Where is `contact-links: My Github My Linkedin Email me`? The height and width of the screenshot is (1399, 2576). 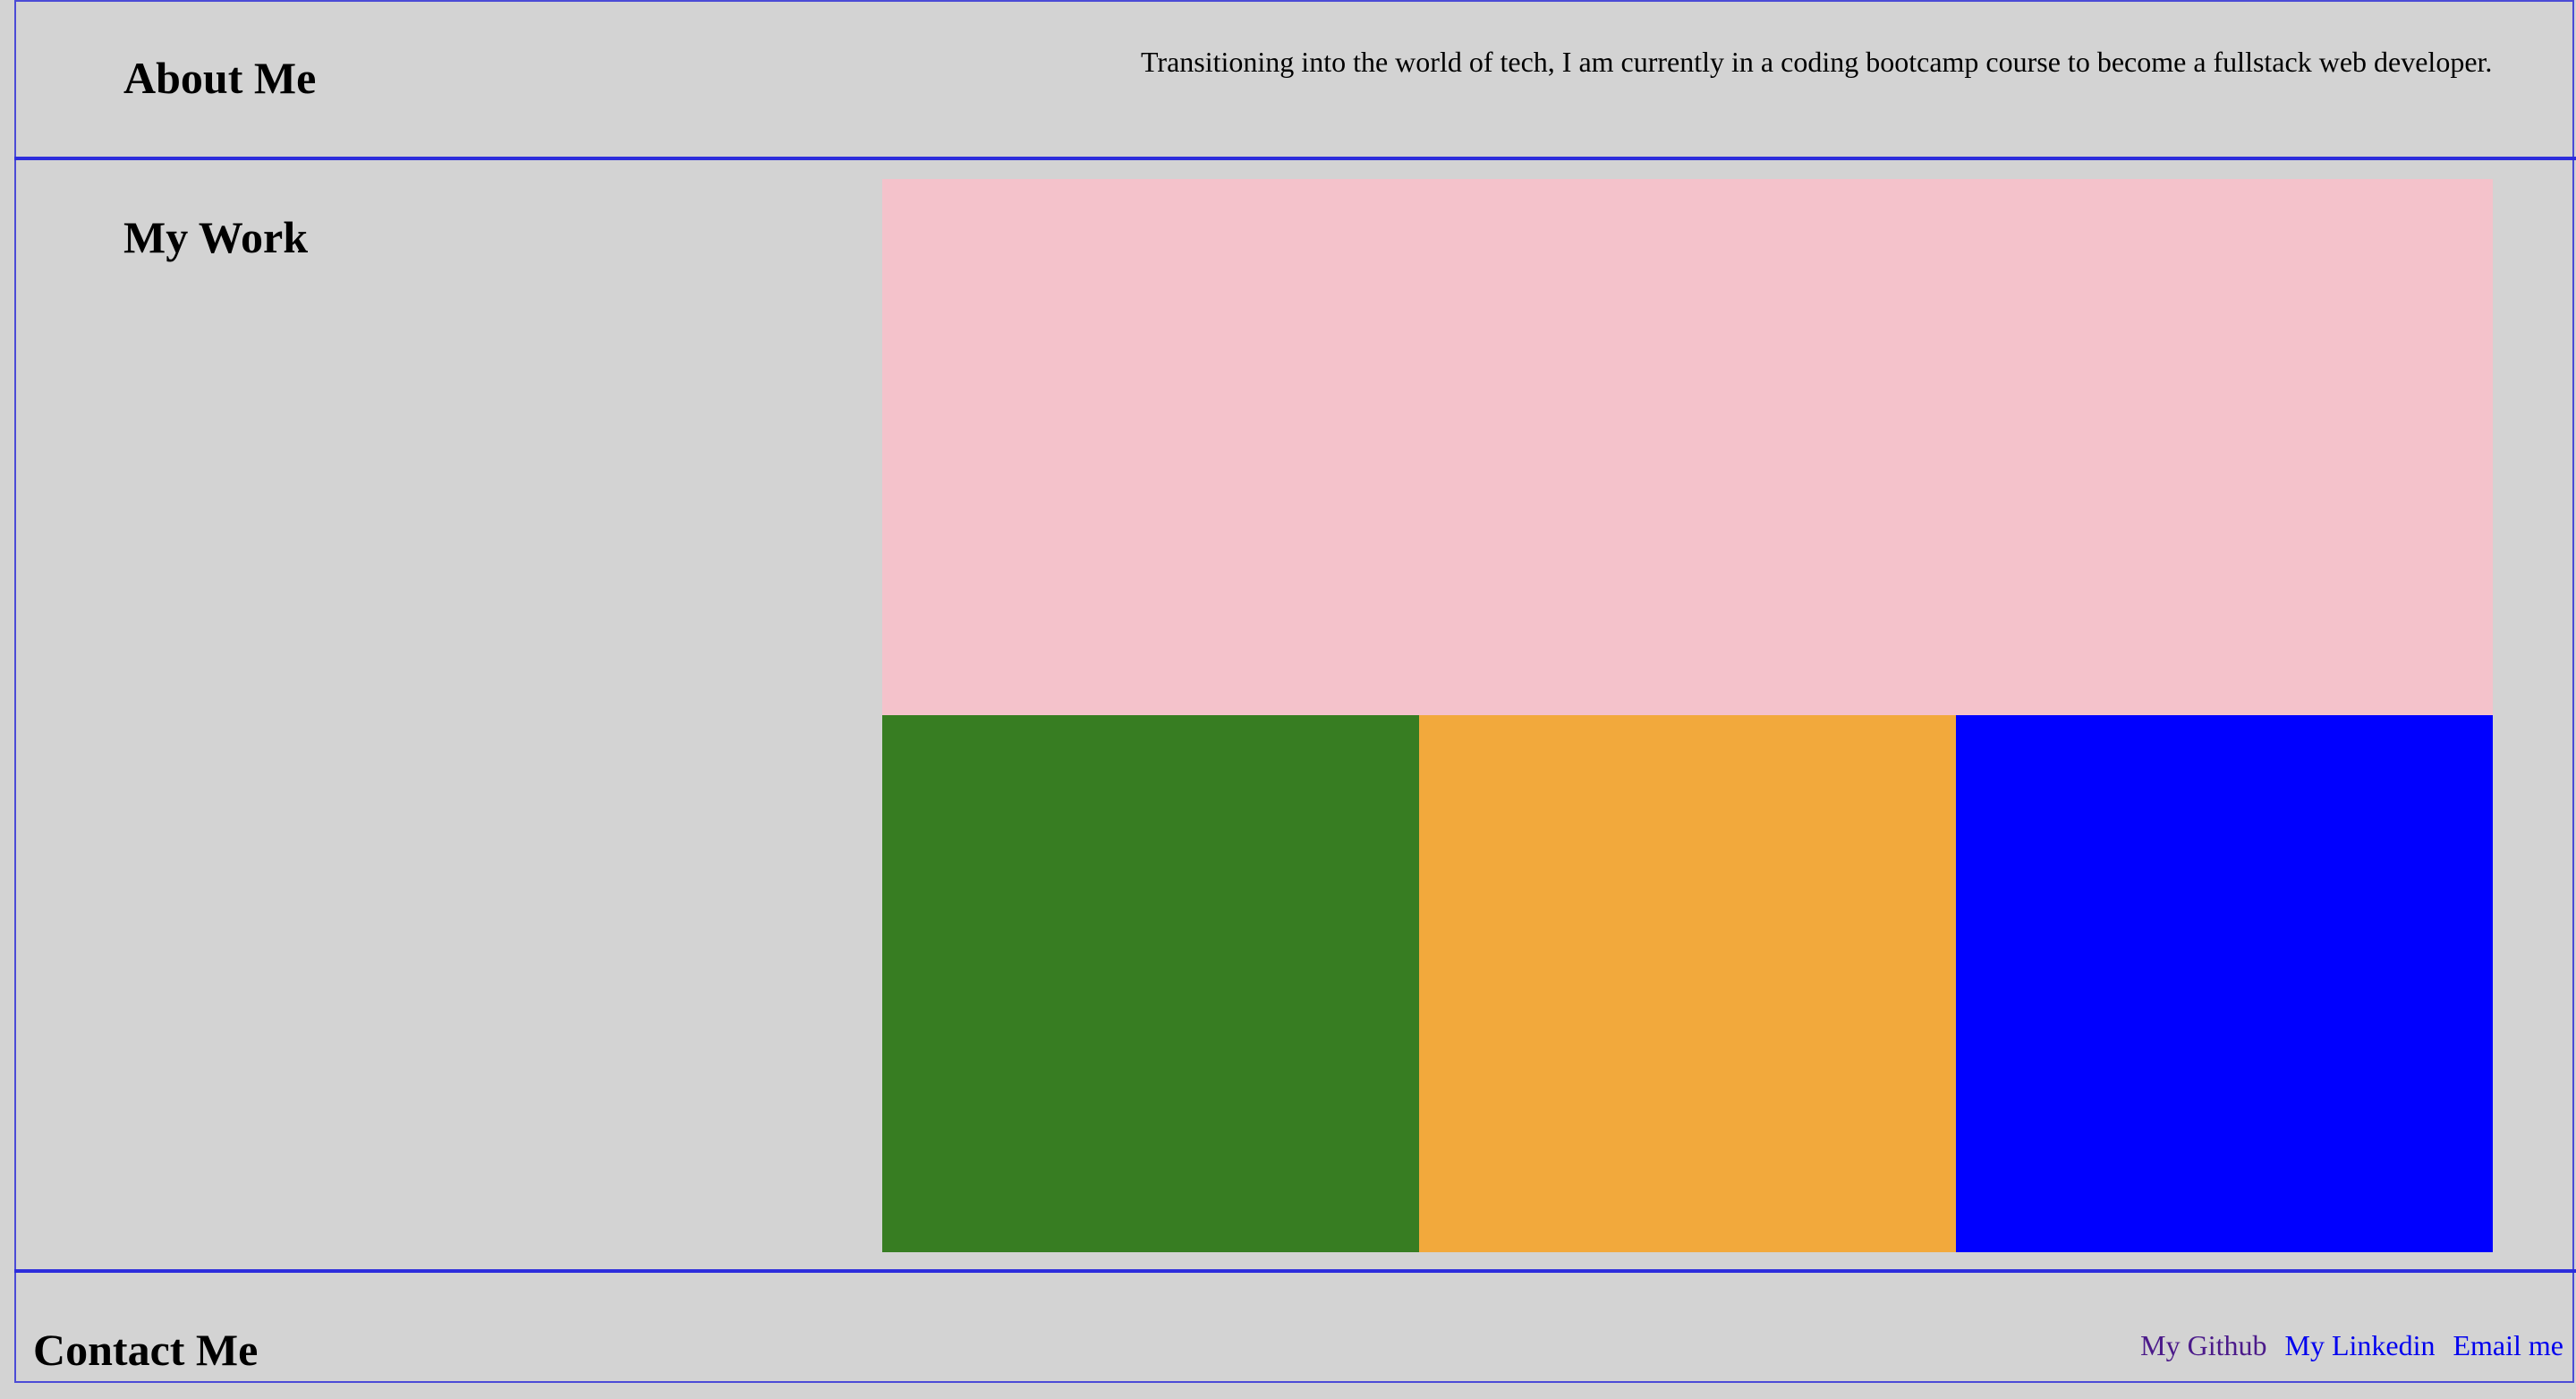 contact-links: My Github My Linkedin Email me is located at coordinates (2351, 1345).